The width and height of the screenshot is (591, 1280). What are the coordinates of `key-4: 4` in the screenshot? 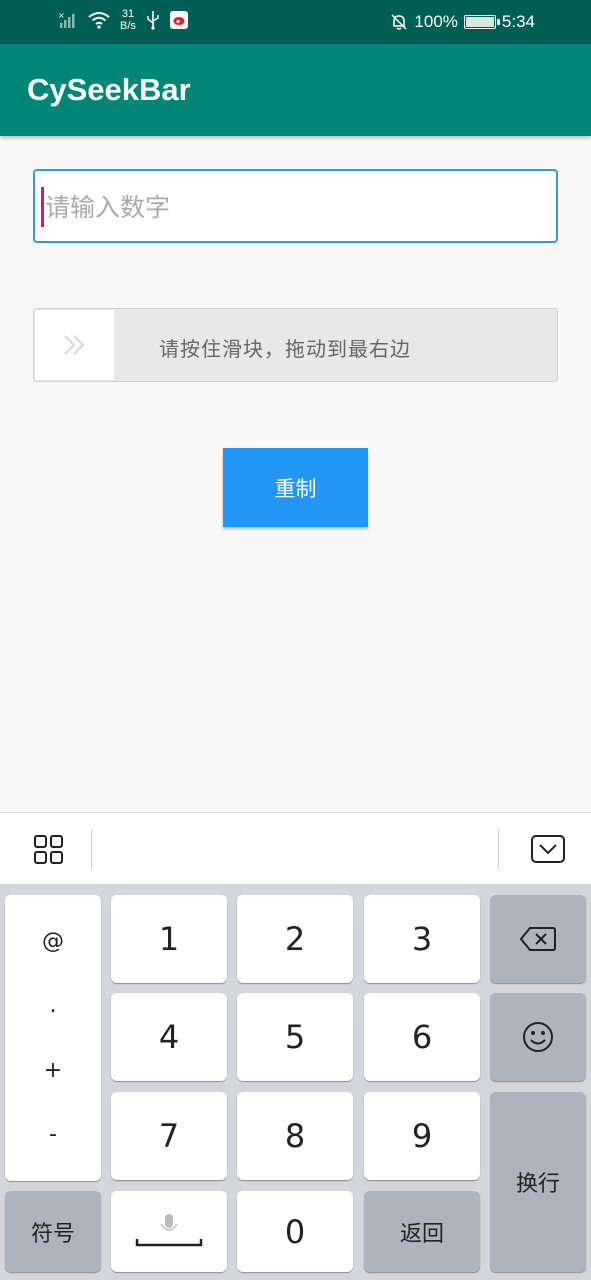 It's located at (169, 1037).